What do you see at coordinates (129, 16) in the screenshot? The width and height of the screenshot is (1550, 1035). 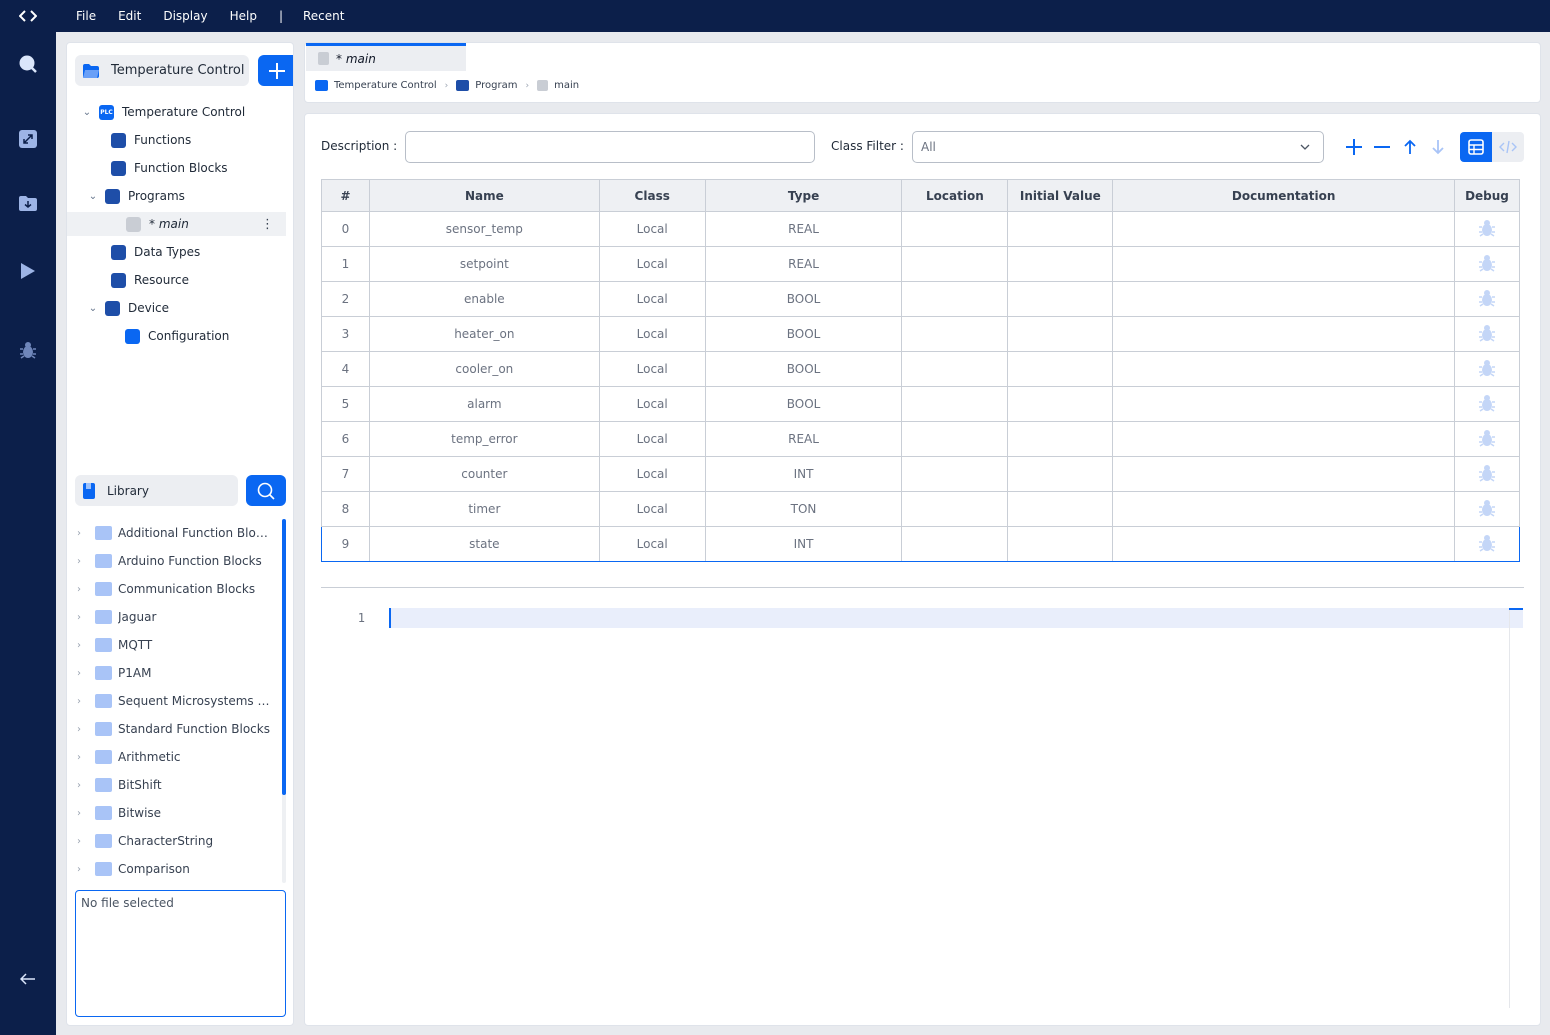 I see `menu-edit: Edit` at bounding box center [129, 16].